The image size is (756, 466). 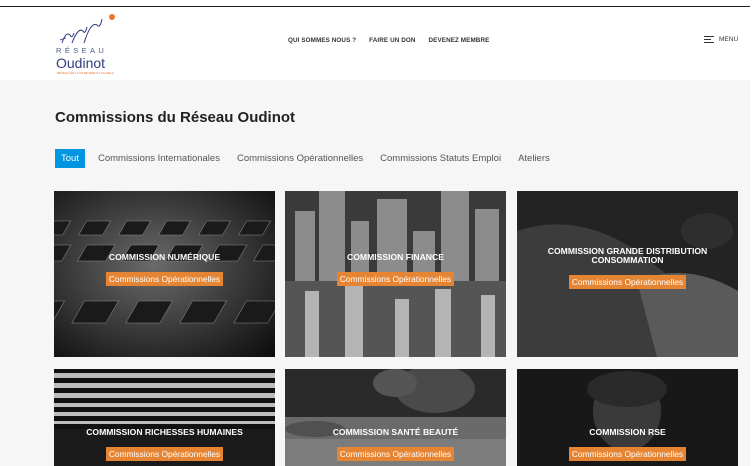 I want to click on filter-tab-operationnelles: Commissions Opérationnelles, so click(x=300, y=158).